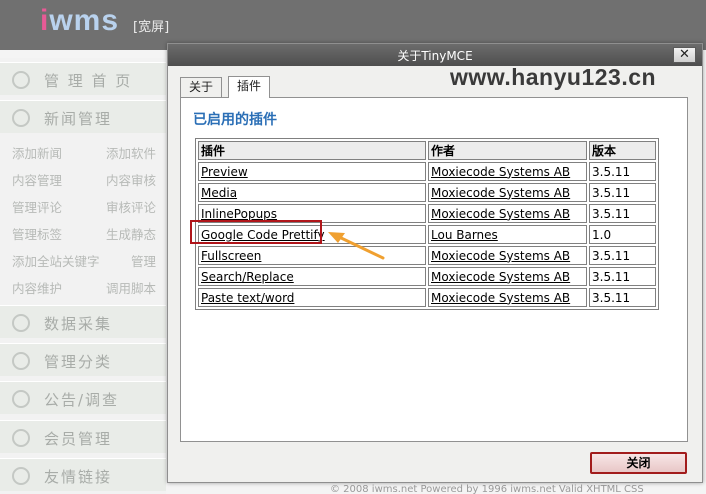  What do you see at coordinates (131, 287) in the screenshot?
I see `sidebar-sub-call-script: 调用脚本` at bounding box center [131, 287].